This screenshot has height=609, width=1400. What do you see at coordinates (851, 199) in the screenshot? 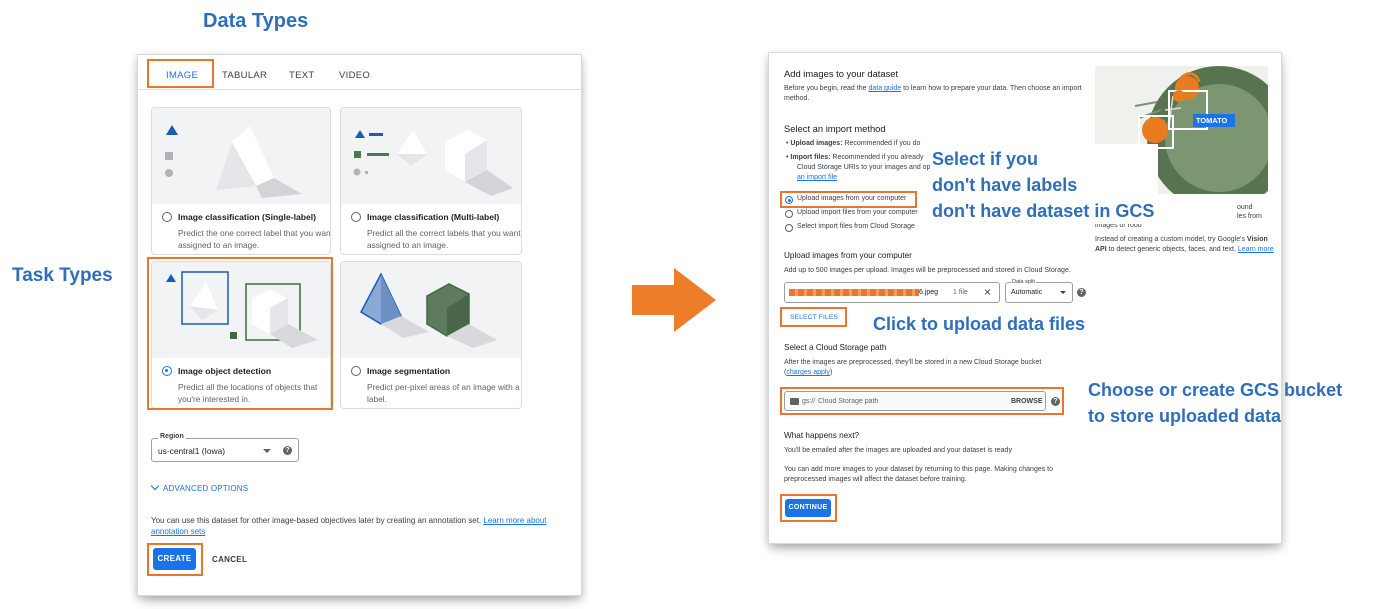
I see `option-upload-images: Upload images from your computer` at bounding box center [851, 199].